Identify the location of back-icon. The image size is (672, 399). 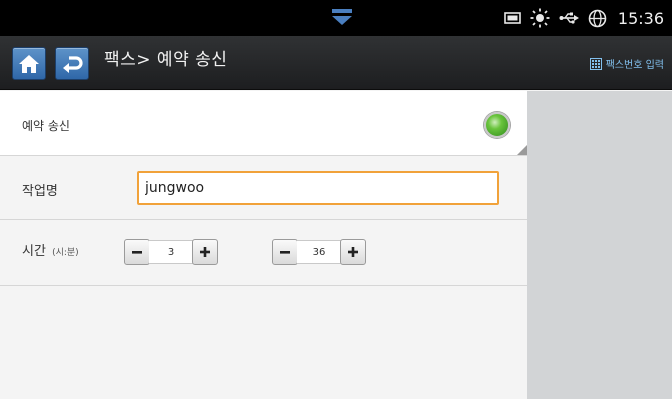
(73, 64).